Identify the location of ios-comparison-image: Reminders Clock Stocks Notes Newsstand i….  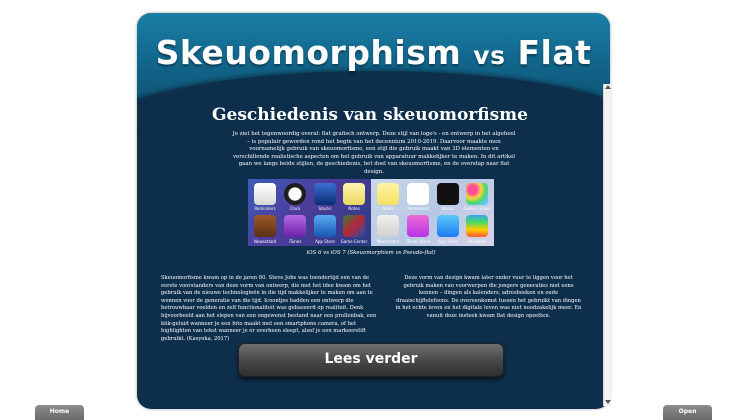
(371, 212).